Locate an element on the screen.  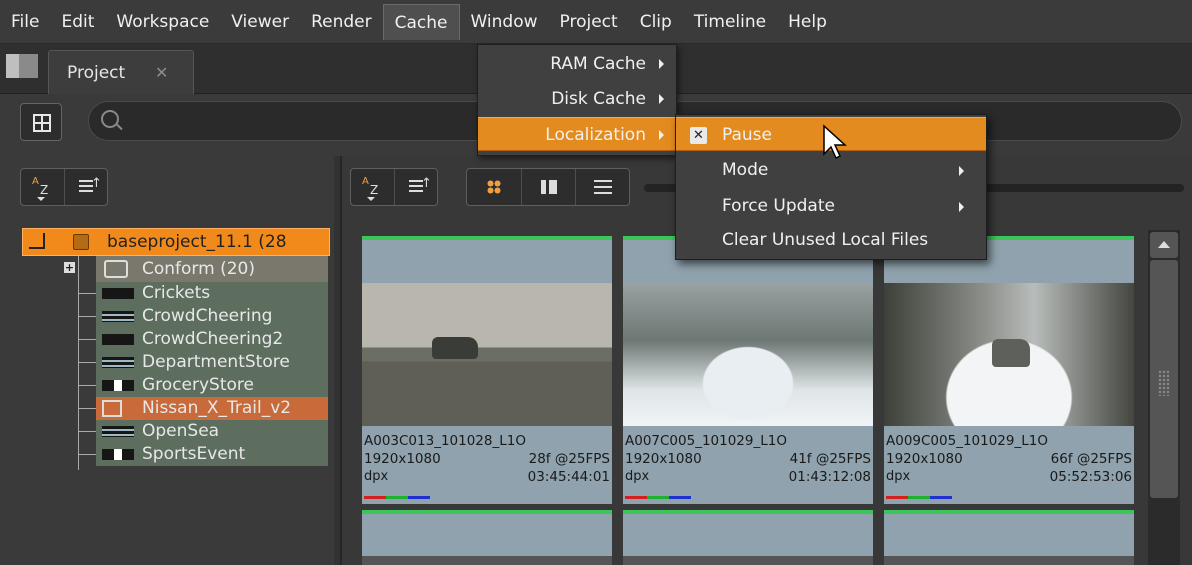
sort-alpha-icon-a: A is located at coordinates (365, 181).